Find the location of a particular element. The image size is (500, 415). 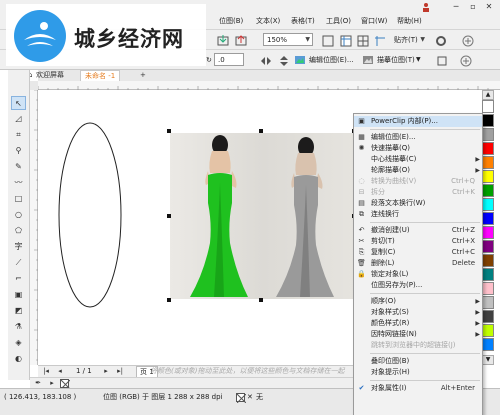

ruler-origin is located at coordinates (34, 85).